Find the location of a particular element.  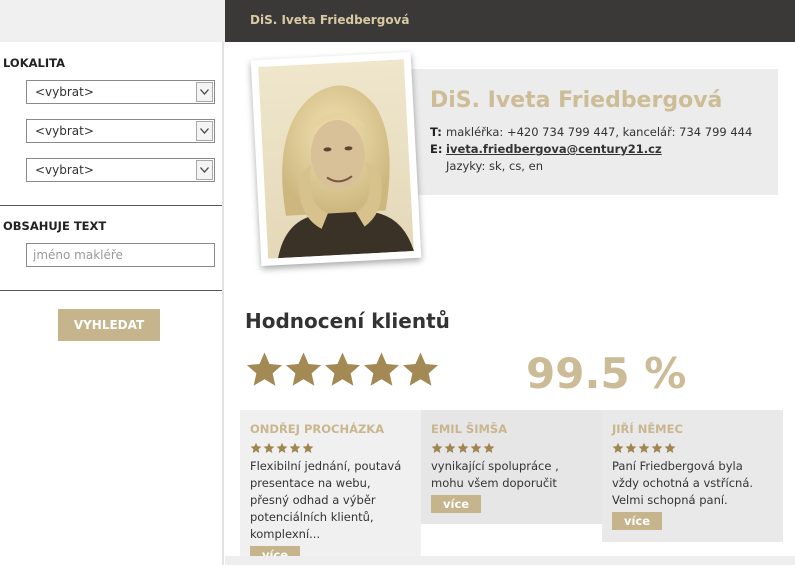

location-select-2: <vybrat> is located at coordinates (120, 131).